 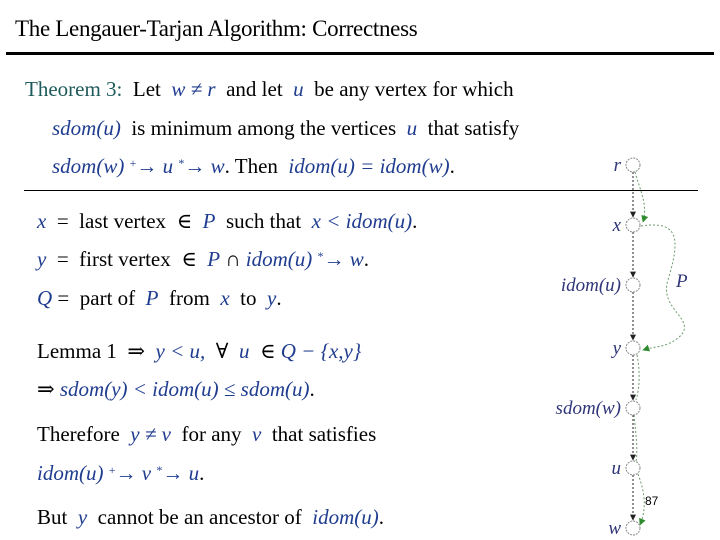 What do you see at coordinates (617, 468) in the screenshot?
I see `node-label-u: u` at bounding box center [617, 468].